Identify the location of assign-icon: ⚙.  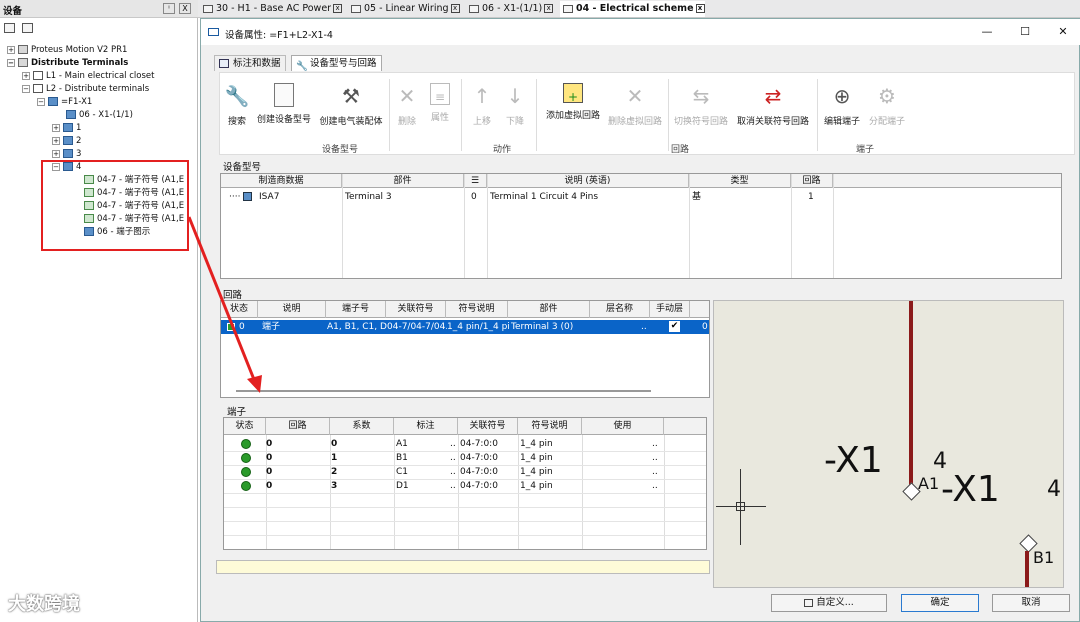
(887, 96).